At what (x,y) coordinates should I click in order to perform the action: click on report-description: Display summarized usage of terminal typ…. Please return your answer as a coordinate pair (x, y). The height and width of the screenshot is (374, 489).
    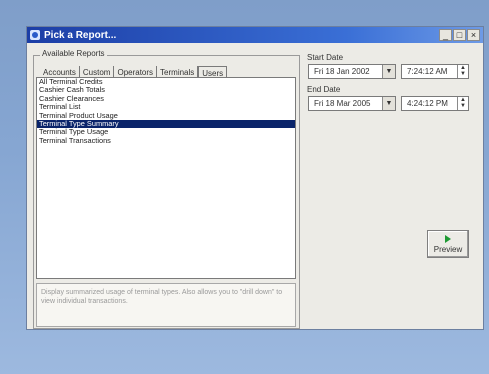
    Looking at the image, I should click on (166, 305).